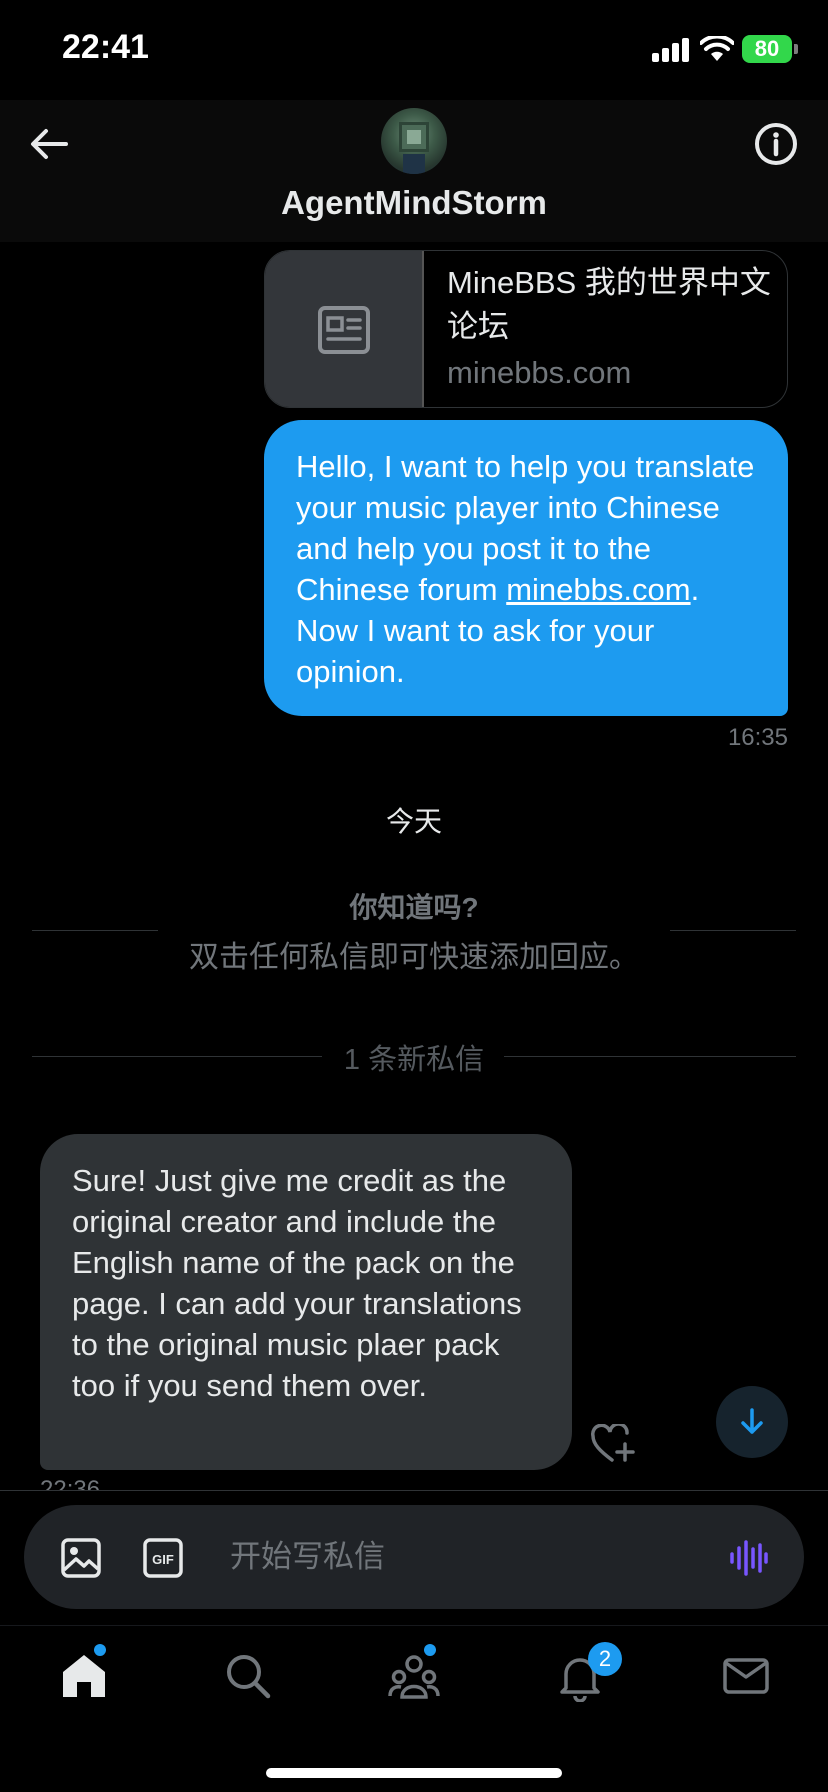 Image resolution: width=828 pixels, height=1792 pixels. I want to click on avatar, so click(414, 141).